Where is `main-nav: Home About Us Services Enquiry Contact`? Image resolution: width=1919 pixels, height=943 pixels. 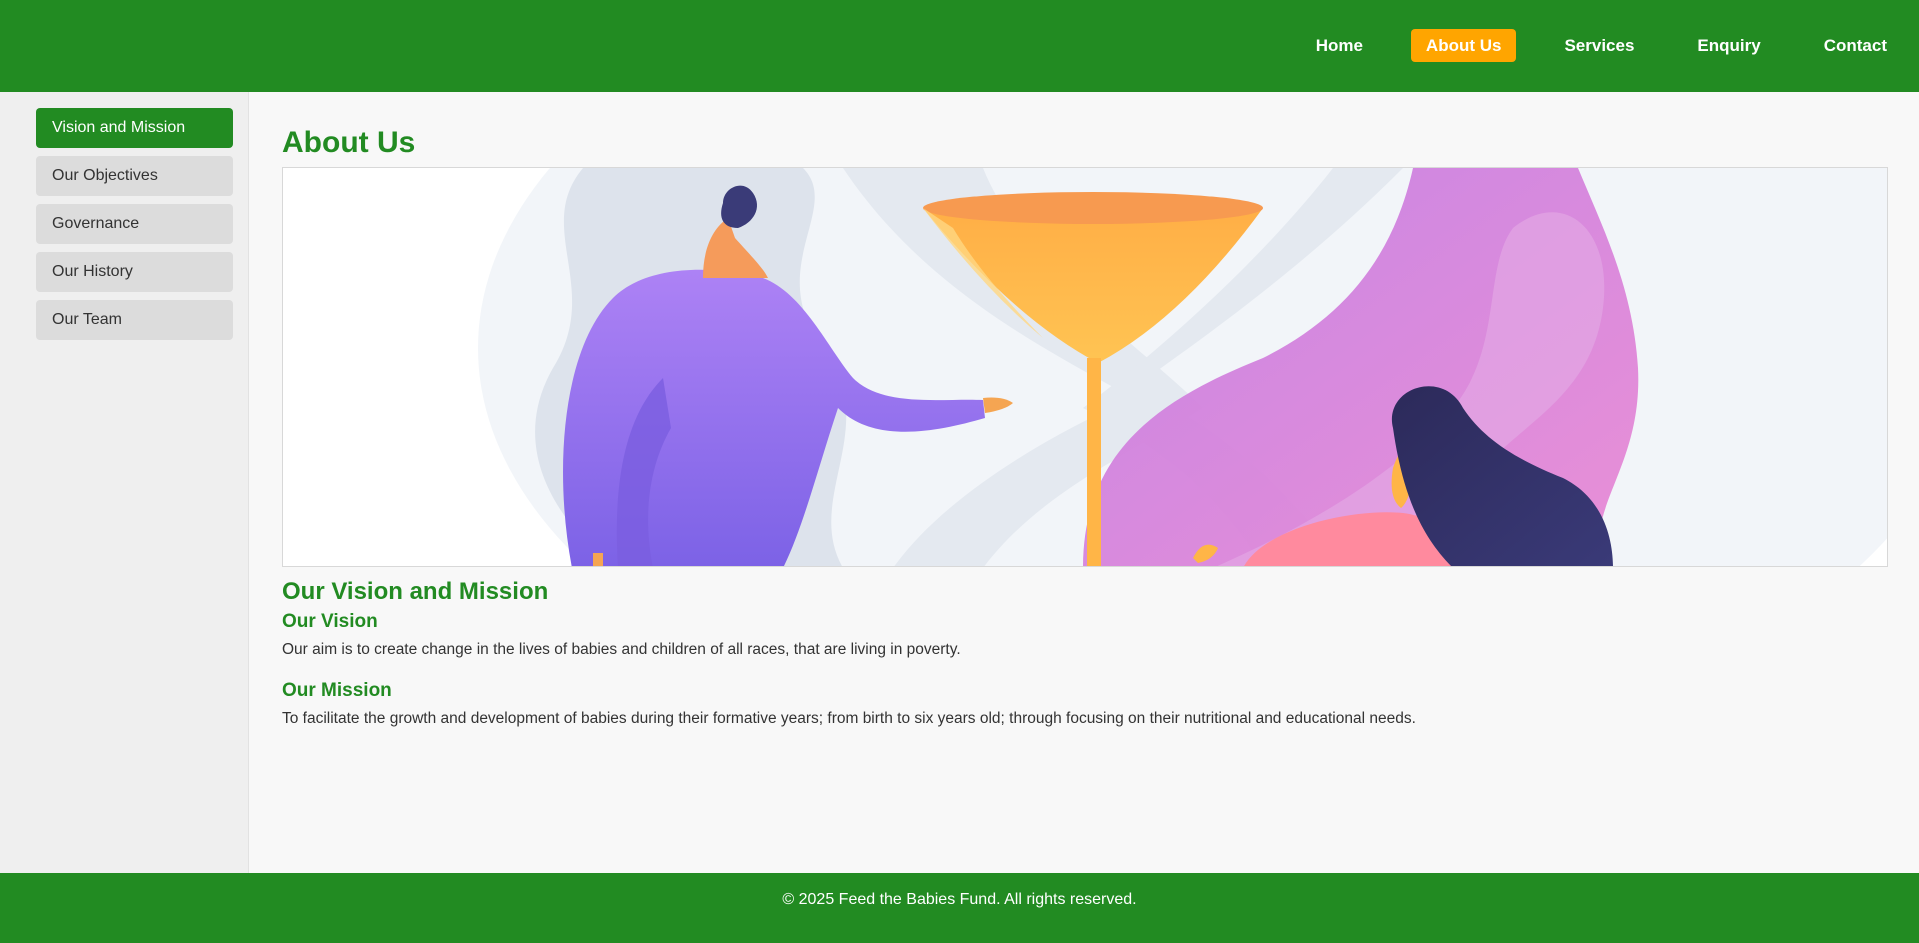
main-nav: Home About Us Services Enquiry Contact is located at coordinates (1610, 45).